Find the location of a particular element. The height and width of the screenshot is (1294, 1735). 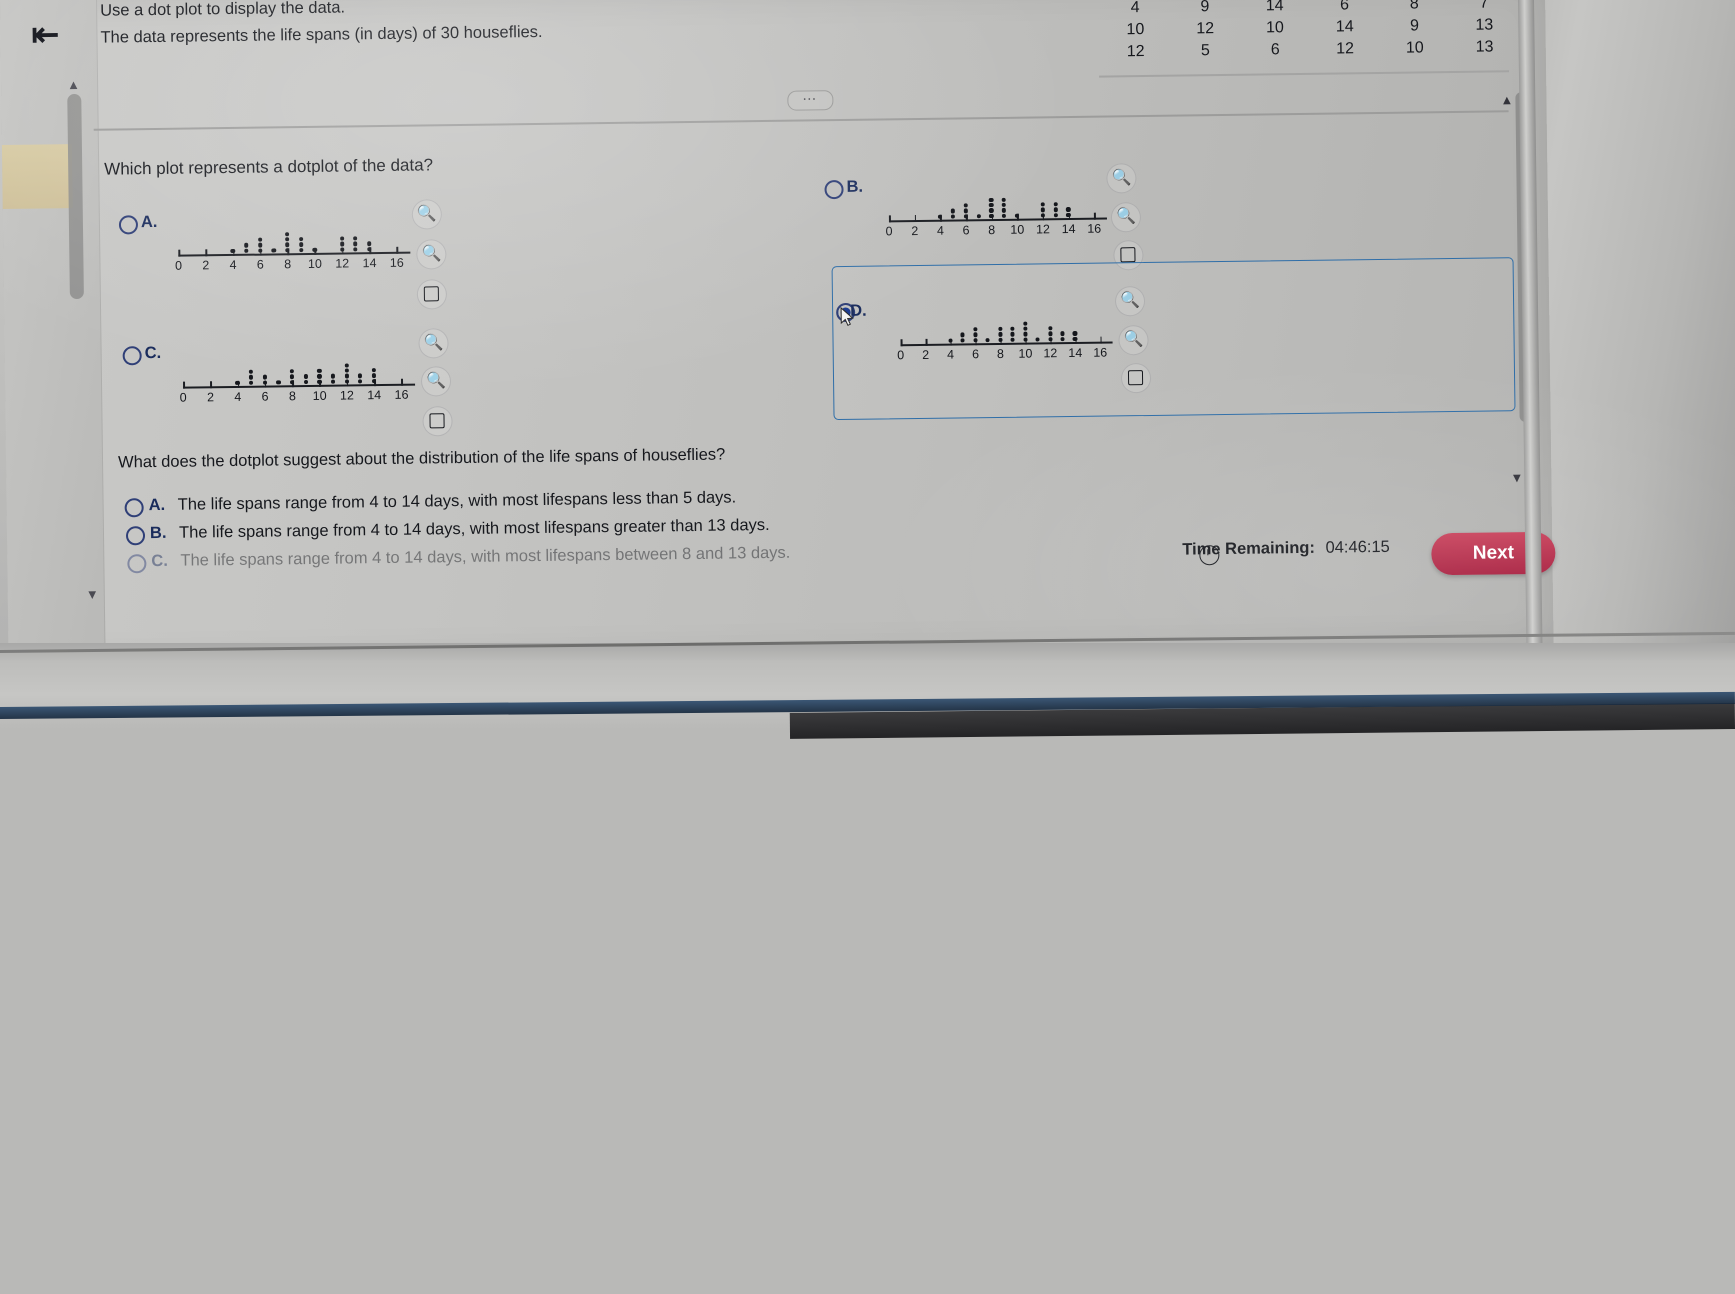

radio-option-a is located at coordinates (128, 225).